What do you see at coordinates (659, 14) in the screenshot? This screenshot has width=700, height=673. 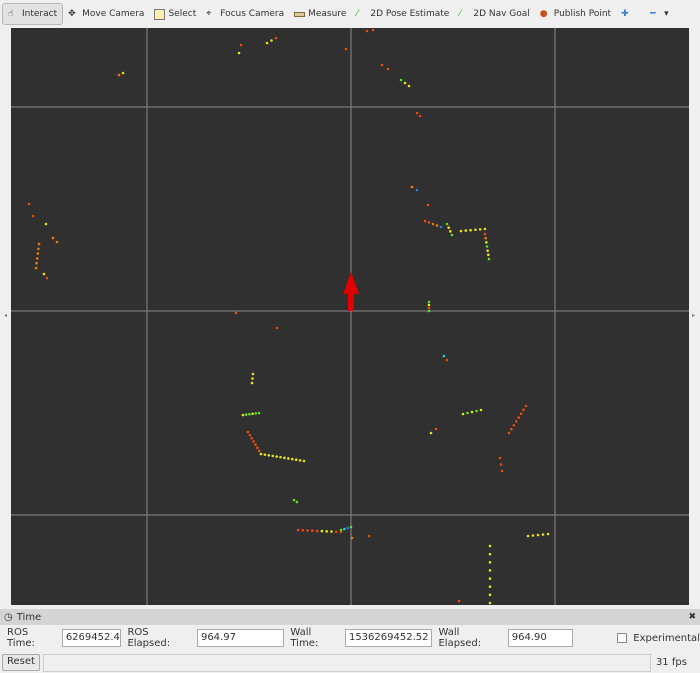 I see `remove-tool-button: ━ ▾` at bounding box center [659, 14].